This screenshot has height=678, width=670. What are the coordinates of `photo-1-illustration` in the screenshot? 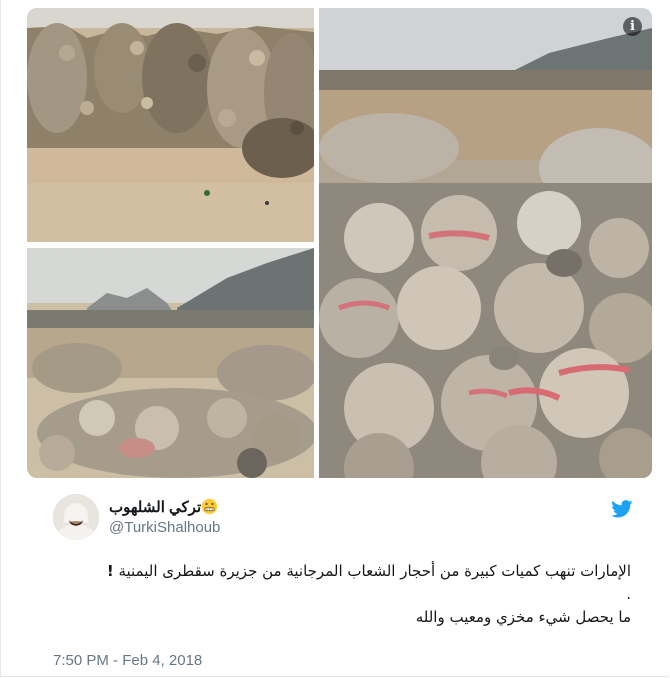 It's located at (170, 125).